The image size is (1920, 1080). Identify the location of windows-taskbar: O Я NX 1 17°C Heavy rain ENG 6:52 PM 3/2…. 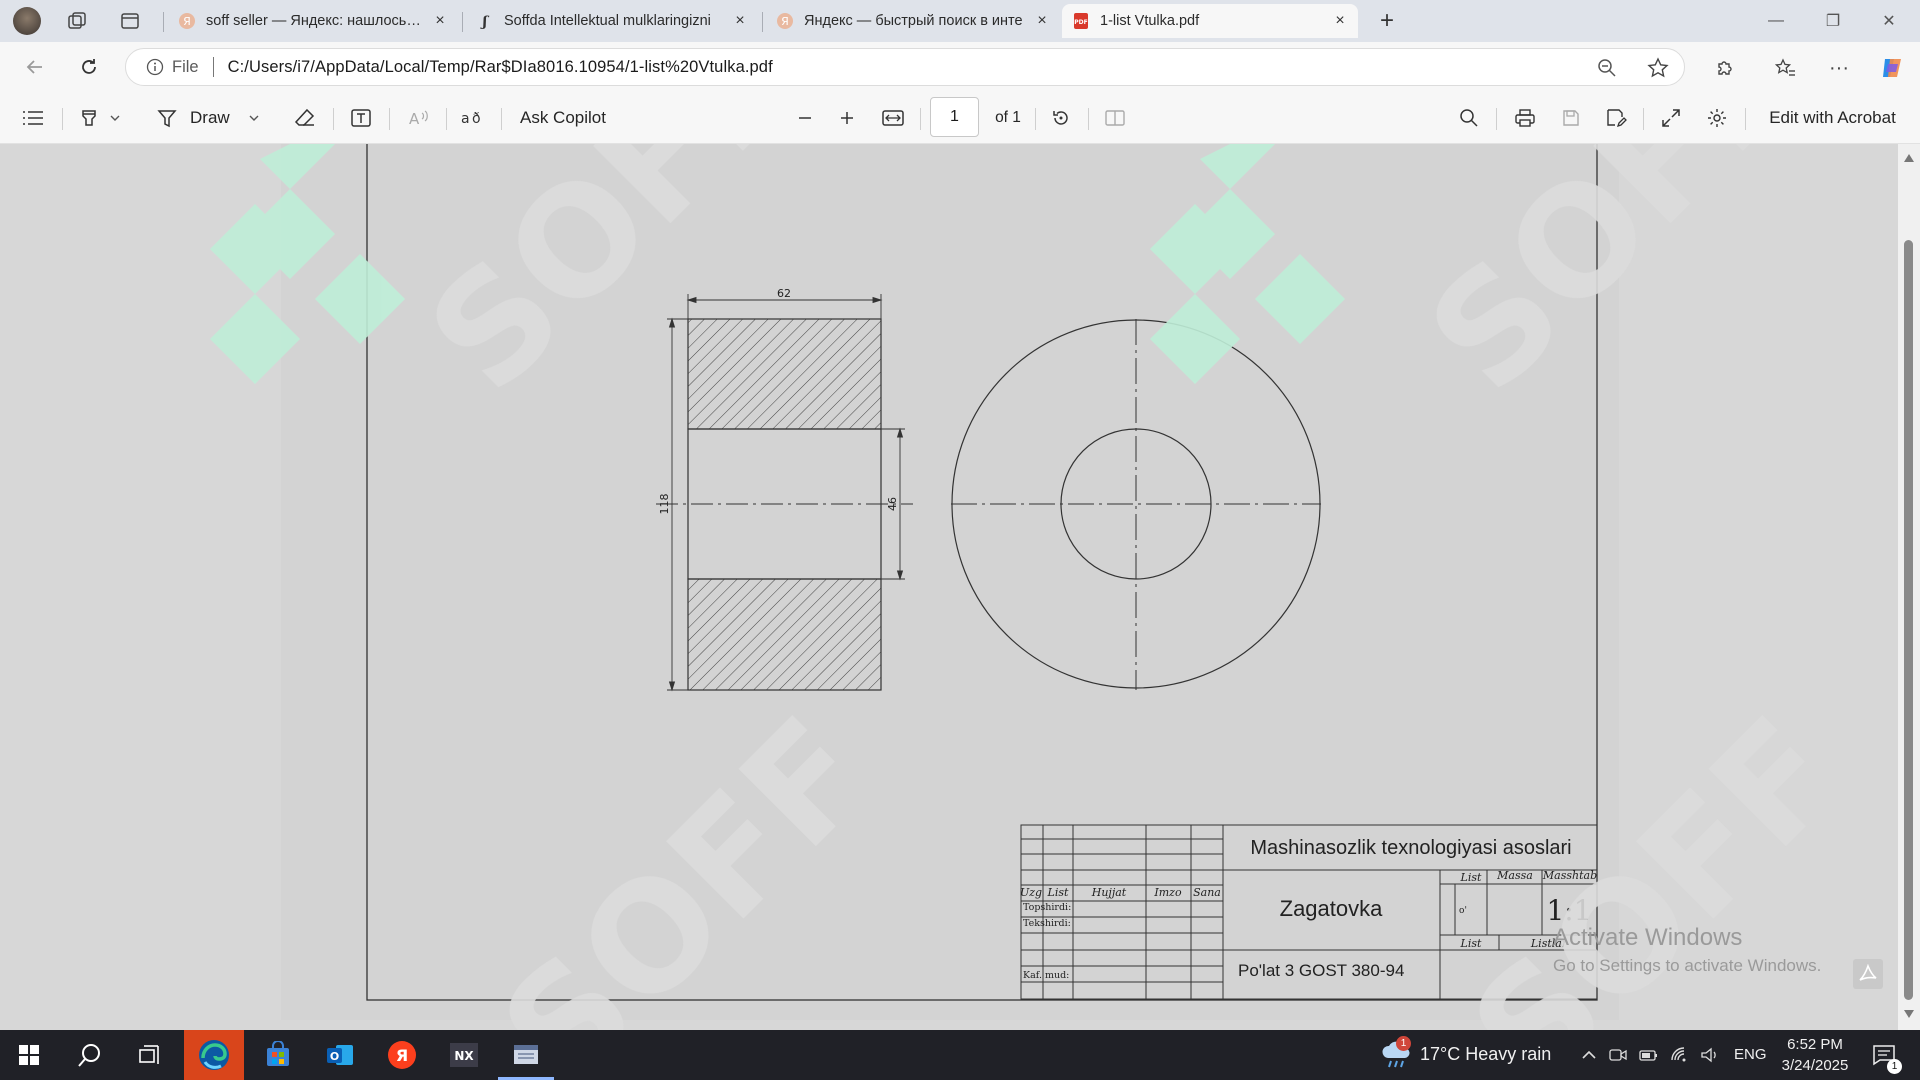
(960, 1055).